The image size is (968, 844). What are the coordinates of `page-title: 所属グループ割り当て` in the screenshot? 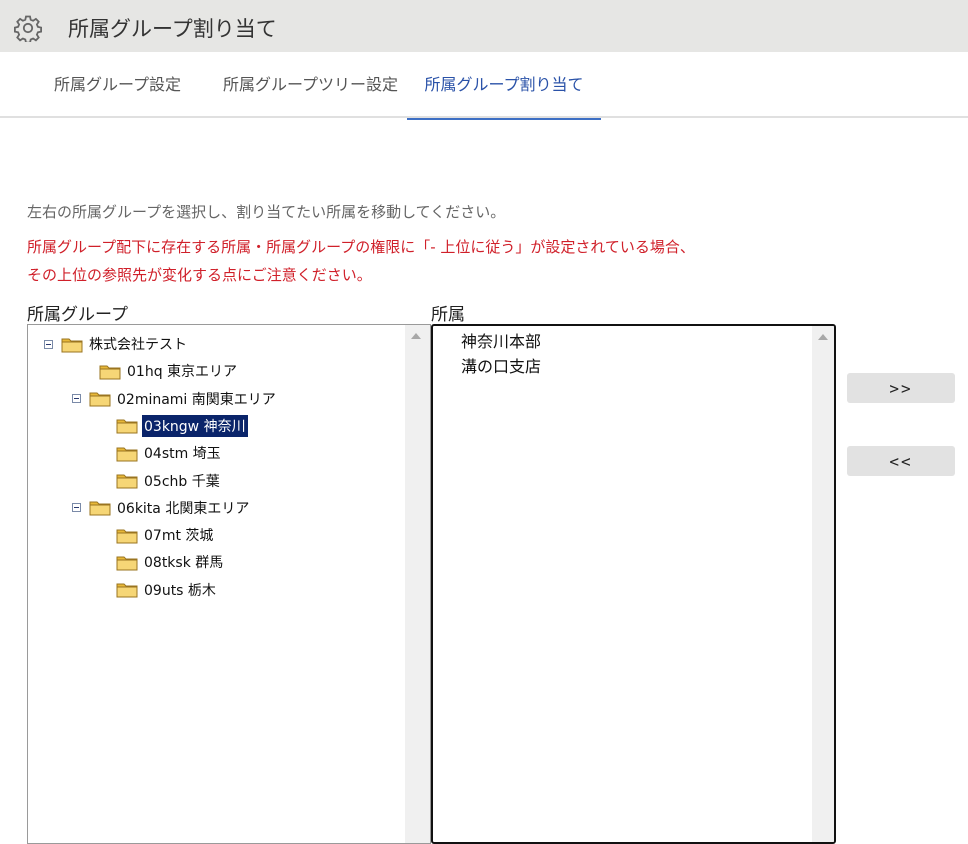 It's located at (172, 29).